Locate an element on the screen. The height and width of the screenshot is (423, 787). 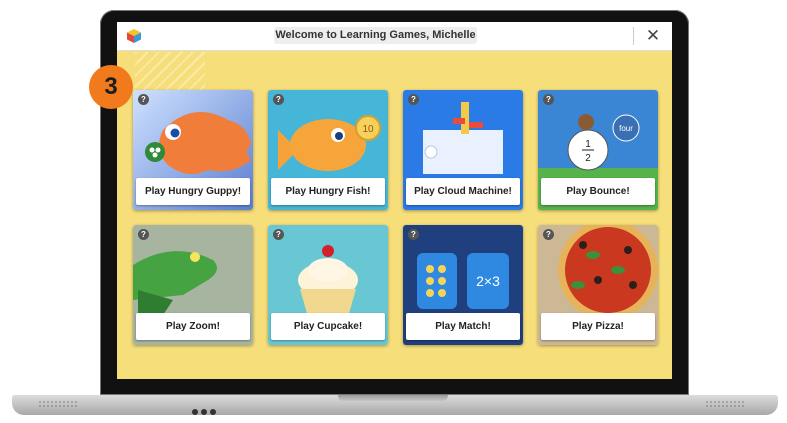
laptop-notch is located at coordinates (393, 398).